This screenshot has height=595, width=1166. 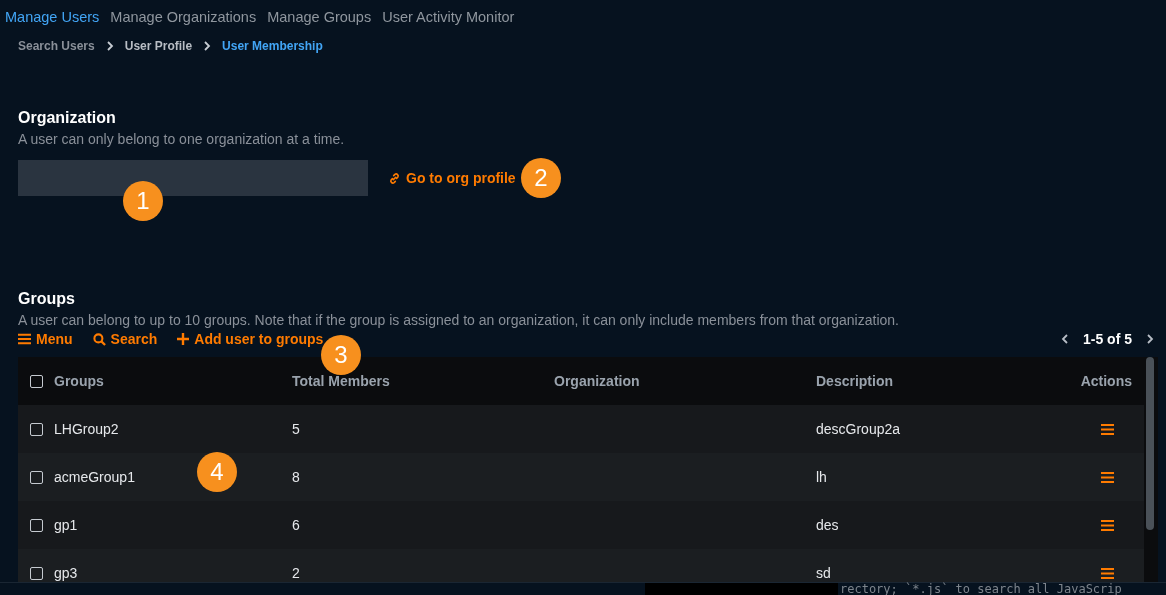 What do you see at coordinates (1150, 339) in the screenshot?
I see `next-page-icon` at bounding box center [1150, 339].